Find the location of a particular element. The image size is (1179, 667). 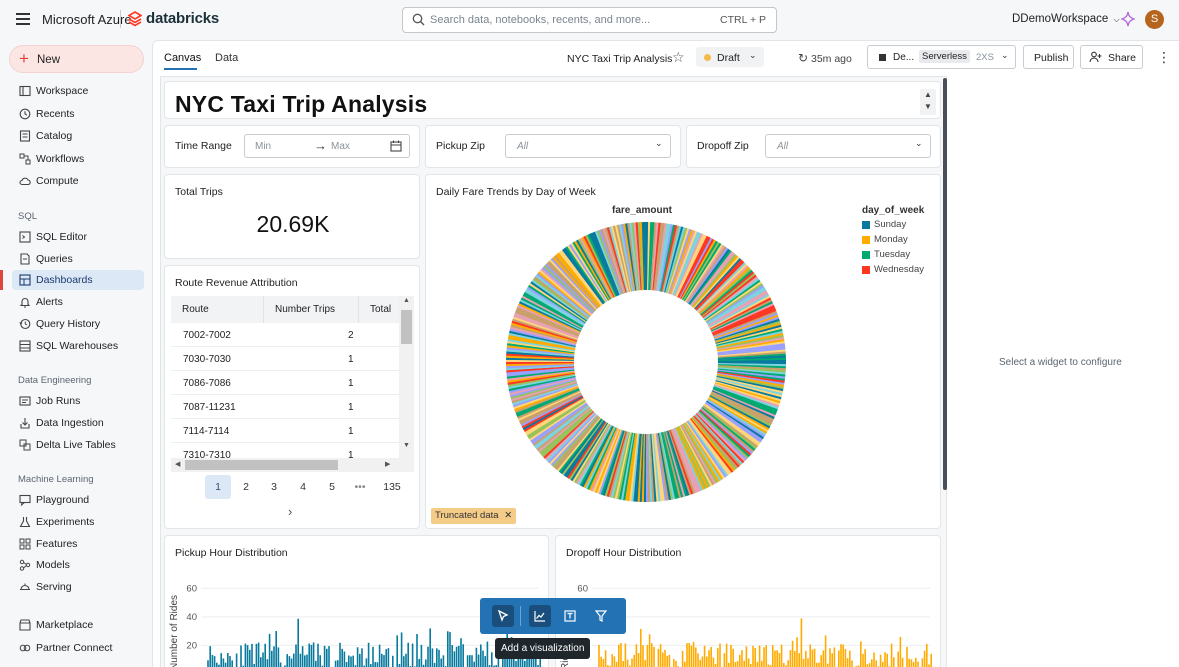

scrollbar-thumb is located at coordinates (406, 327).